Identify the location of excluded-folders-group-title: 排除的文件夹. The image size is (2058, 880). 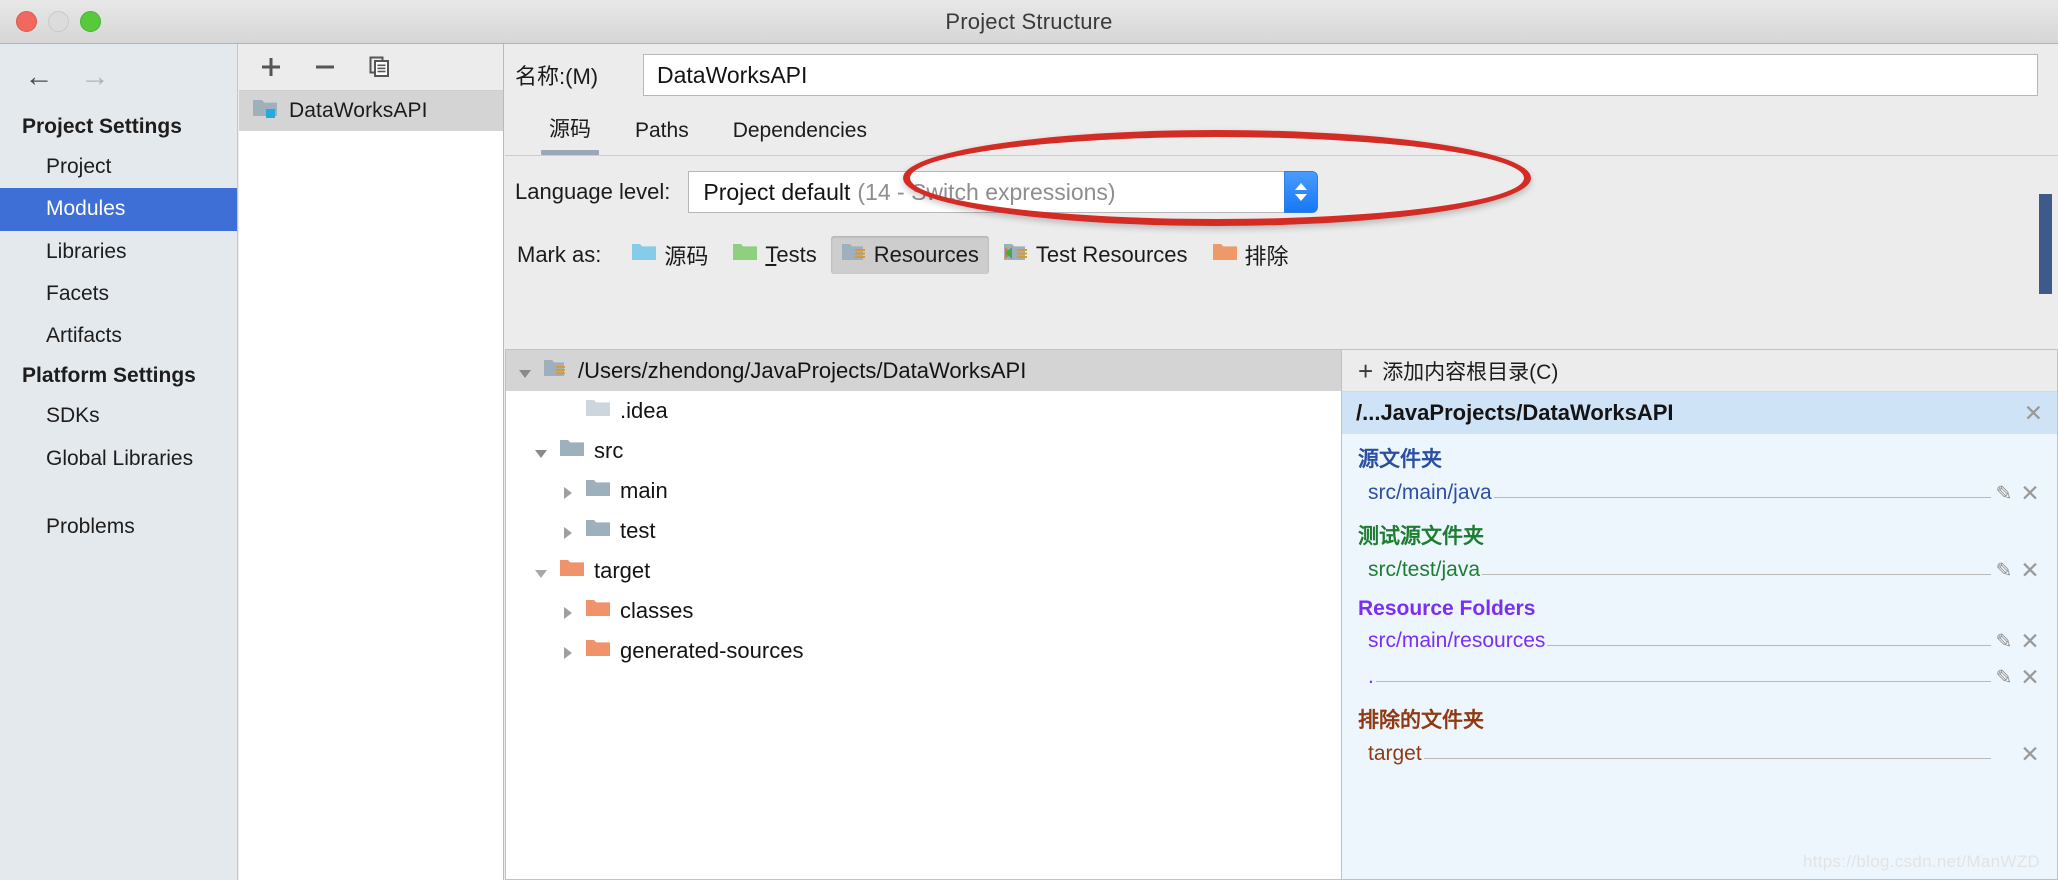
(1421, 720).